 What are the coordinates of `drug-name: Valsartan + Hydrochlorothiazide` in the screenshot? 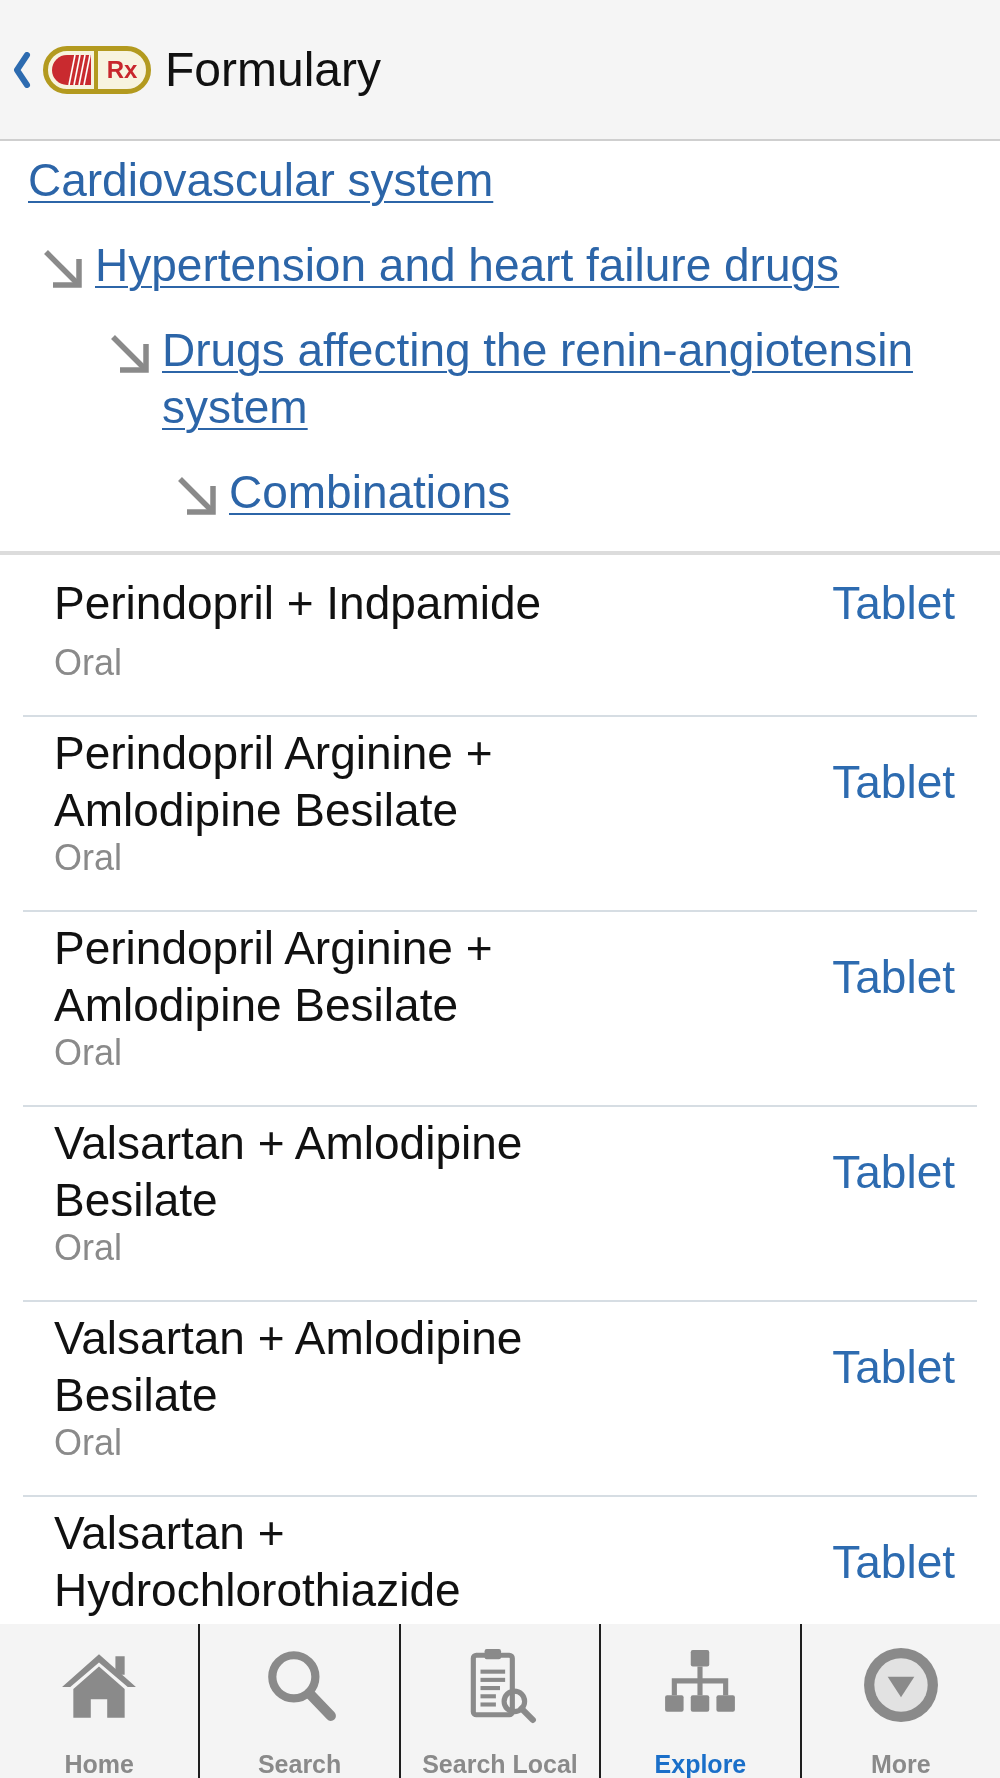 It's located at (258, 1562).